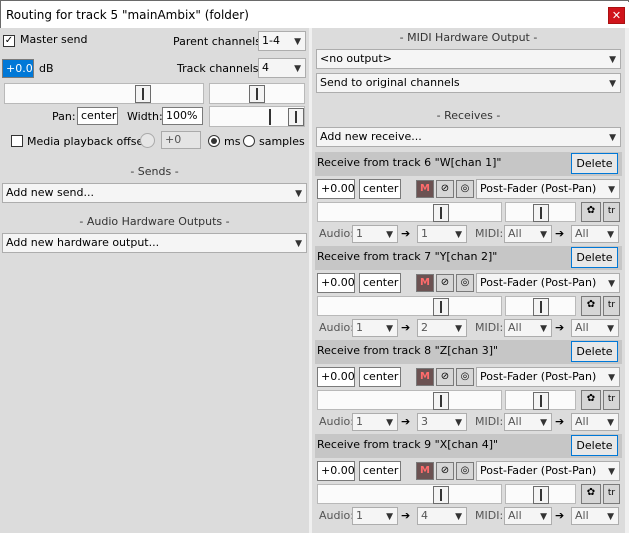 The height and width of the screenshot is (533, 629). I want to click on audio-label: Audio:, so click(336, 515).